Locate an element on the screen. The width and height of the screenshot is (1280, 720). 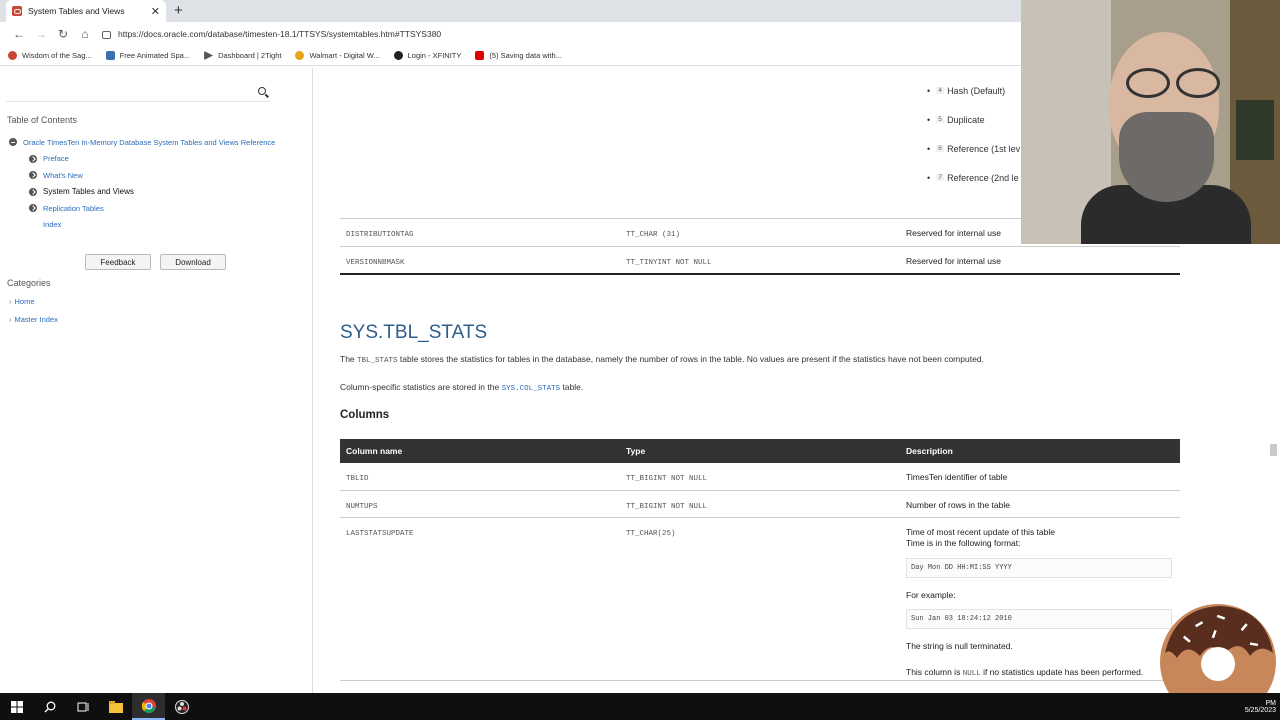
bookmark-item: Login - XFINITY is located at coordinates (427, 55).